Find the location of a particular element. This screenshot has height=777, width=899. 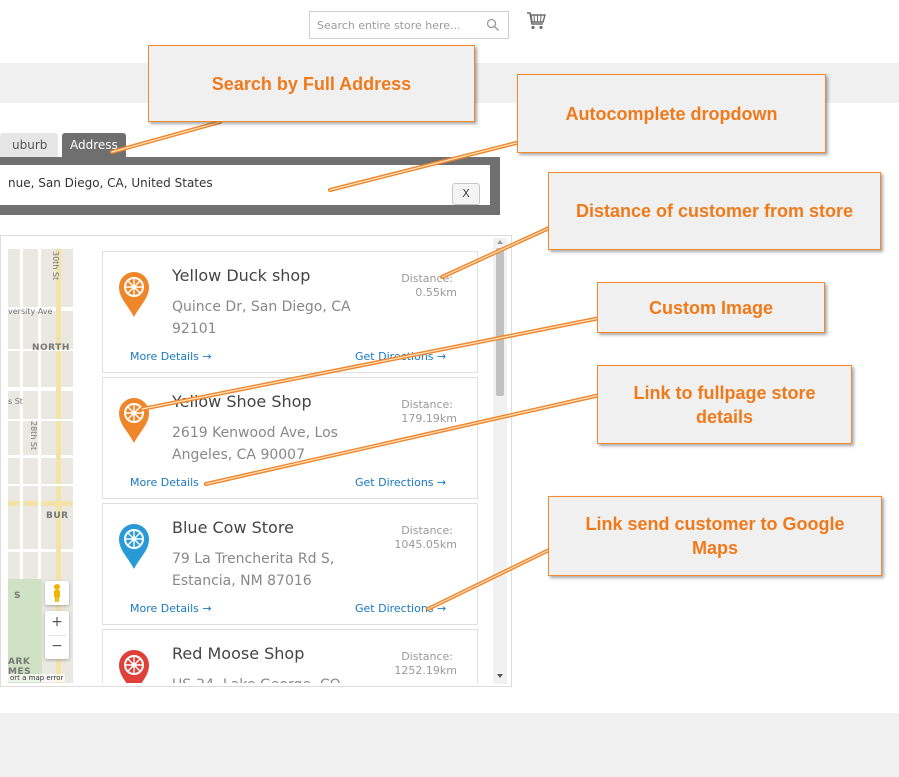

annotation-distance-from-store: Distance of customer from store is located at coordinates (714, 211).